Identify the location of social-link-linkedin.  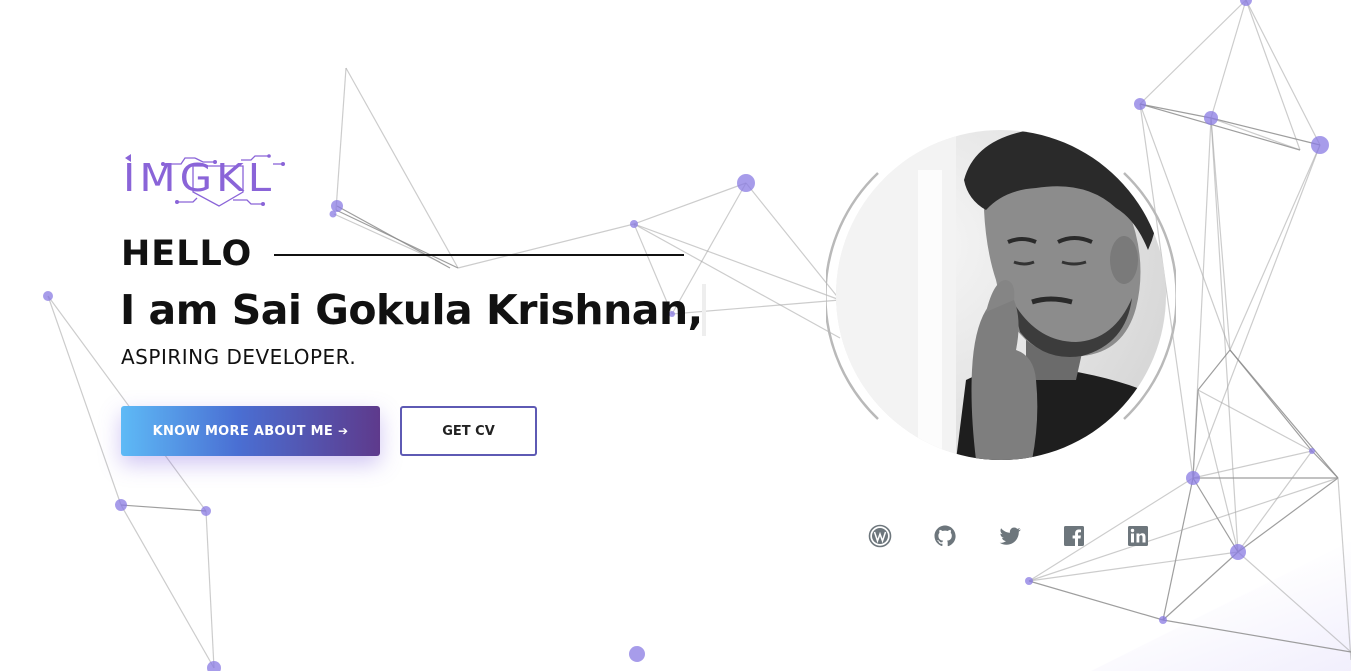
(1138, 536).